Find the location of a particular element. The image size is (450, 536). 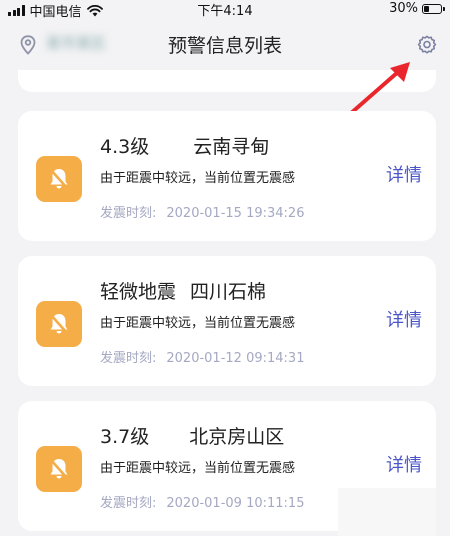

status-bar: 中国电信 下午4:14 30% is located at coordinates (225, 10).